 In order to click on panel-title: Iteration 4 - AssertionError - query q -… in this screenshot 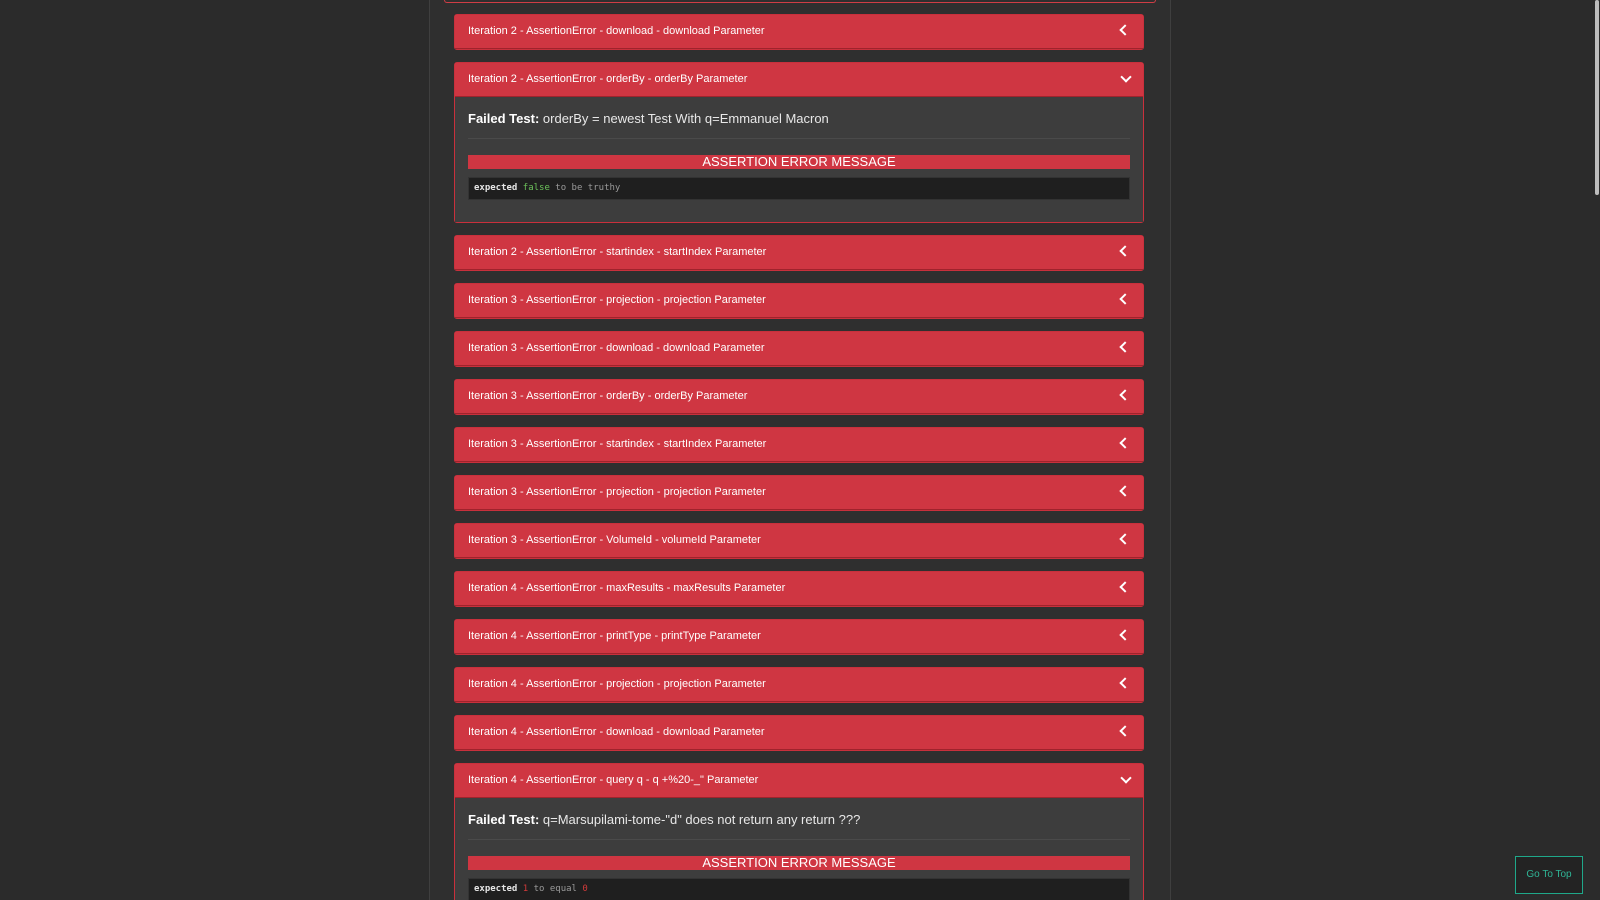, I will do `click(613, 780)`.